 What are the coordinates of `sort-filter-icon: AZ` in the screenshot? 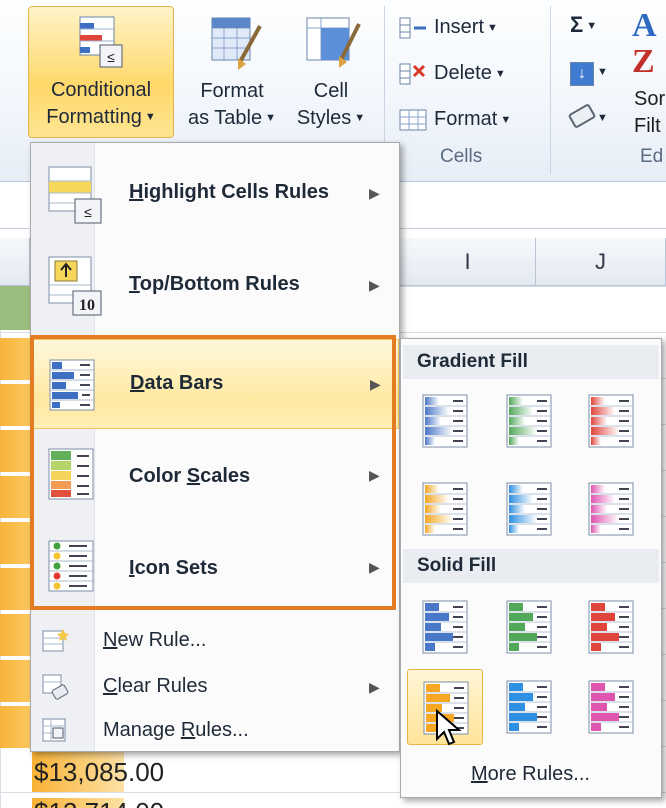 It's located at (644, 43).